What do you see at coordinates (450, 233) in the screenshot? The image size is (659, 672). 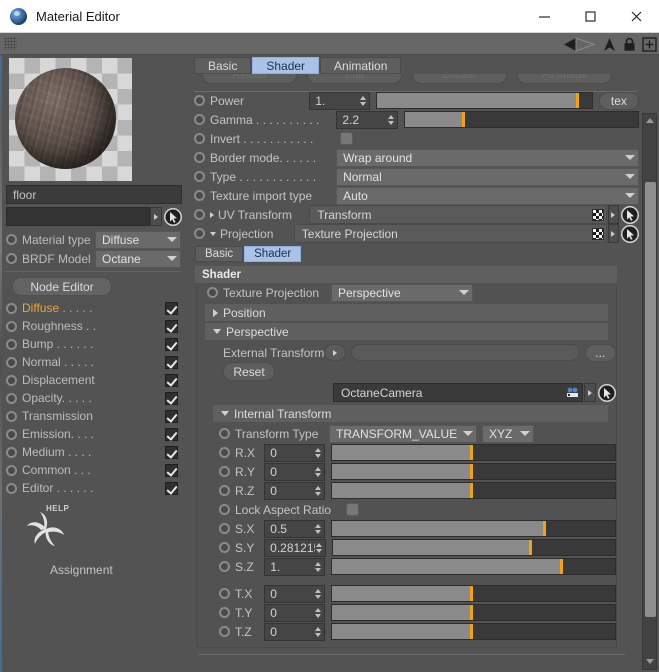 I see `projection-link: Texture Projection` at bounding box center [450, 233].